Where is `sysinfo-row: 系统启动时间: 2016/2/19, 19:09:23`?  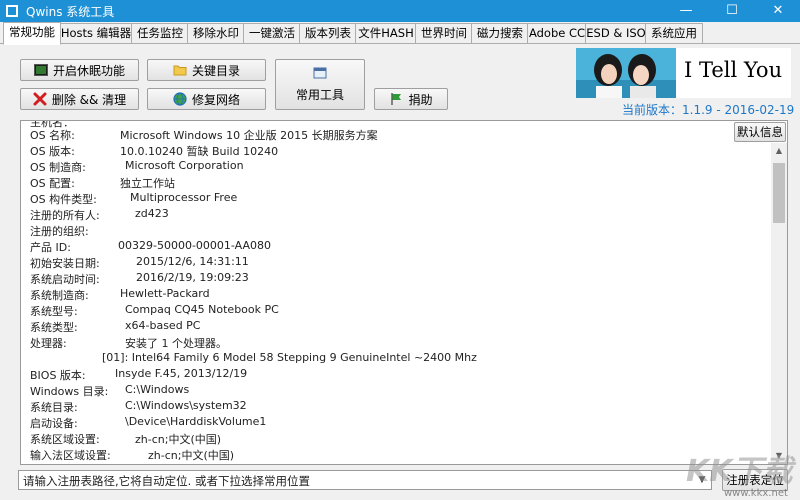
sysinfo-row: 系统启动时间: 2016/2/19, 19:09:23 is located at coordinates (139, 279).